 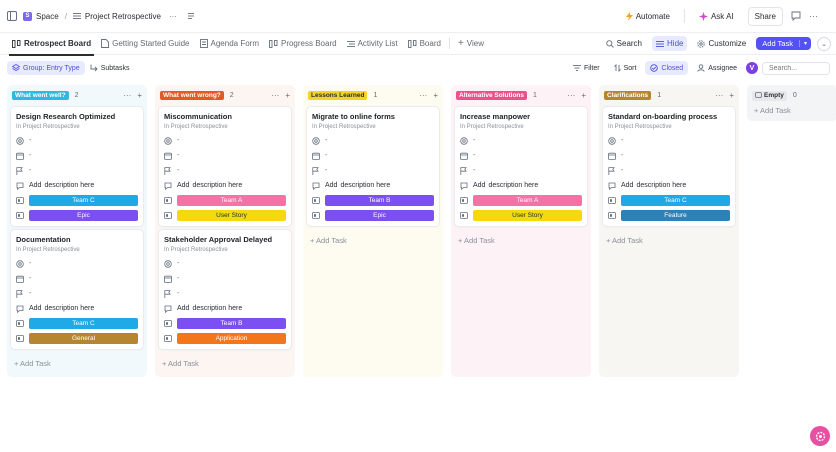 What do you see at coordinates (373, 117) in the screenshot?
I see `task-title: Migrate to online forms` at bounding box center [373, 117].